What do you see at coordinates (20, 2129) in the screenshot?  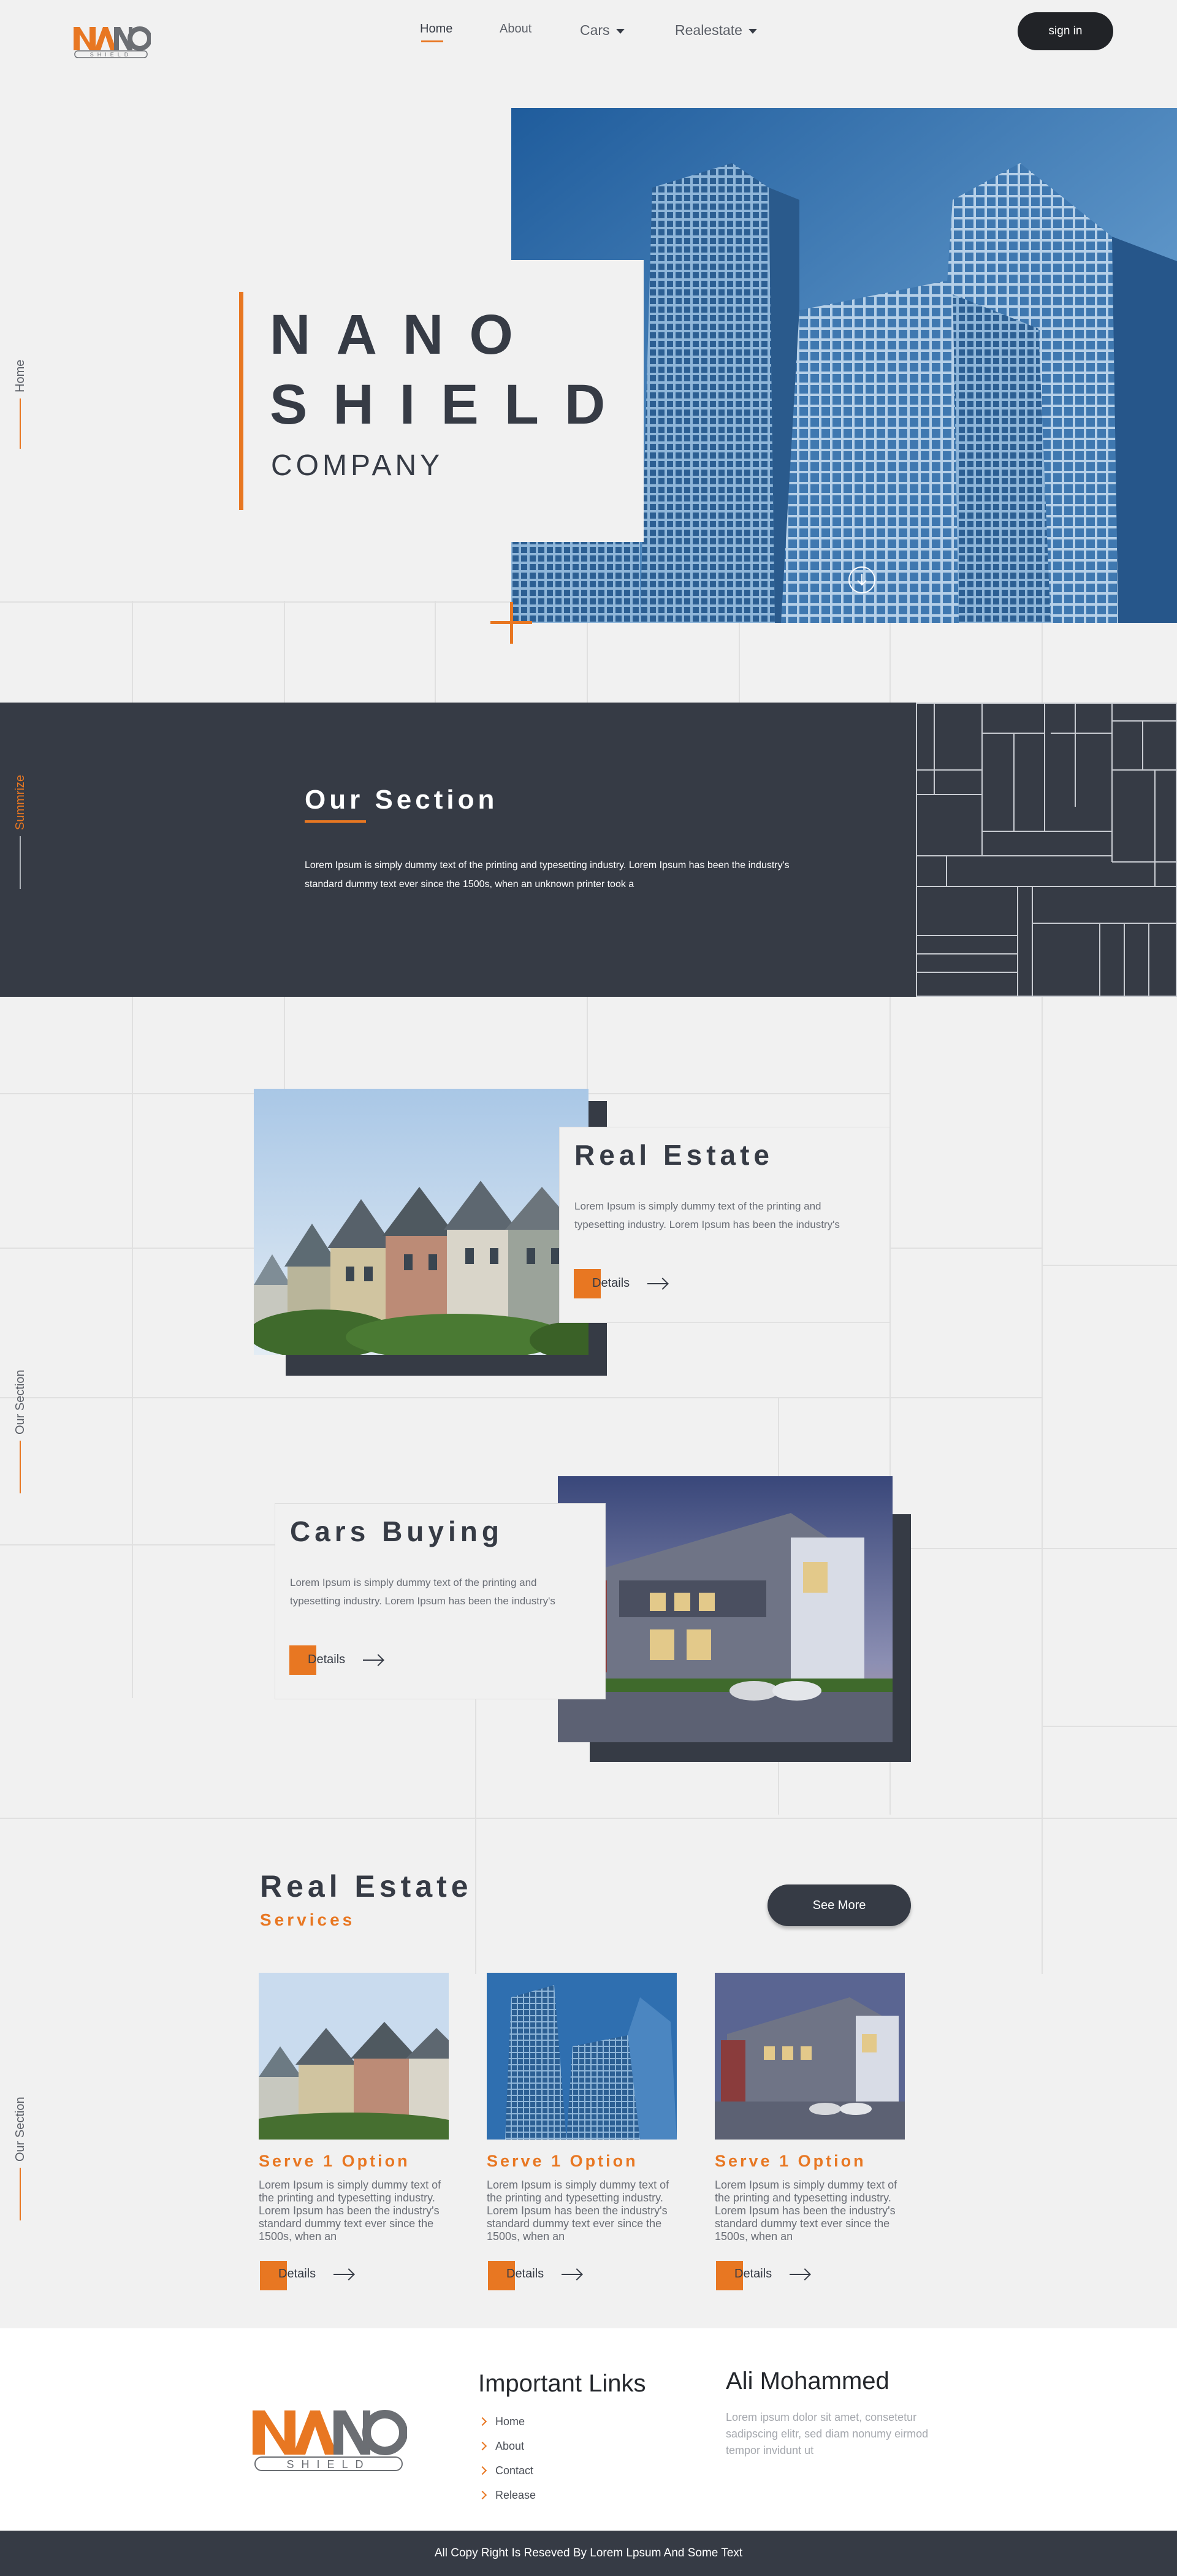 I see `side-label-services: Our Section` at bounding box center [20, 2129].